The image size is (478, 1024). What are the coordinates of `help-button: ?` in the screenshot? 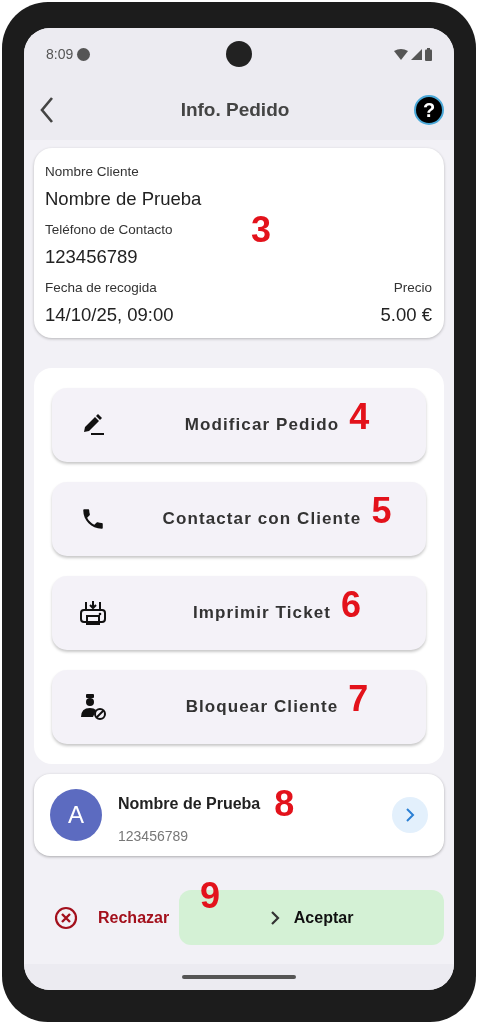 It's located at (429, 110).